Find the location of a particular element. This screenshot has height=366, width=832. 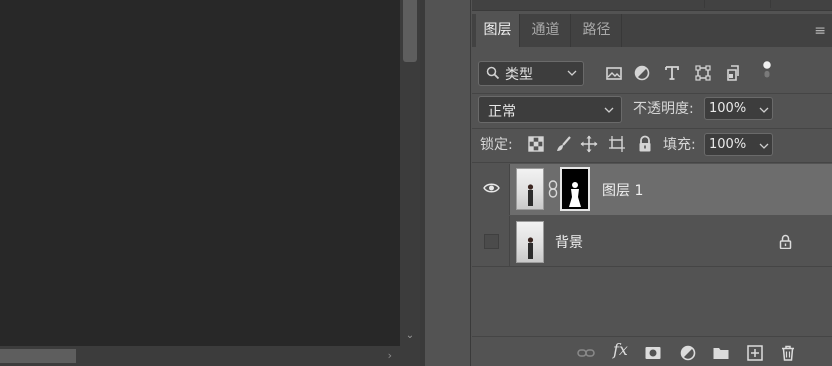

layer-row: 背景 is located at coordinates (652, 241).